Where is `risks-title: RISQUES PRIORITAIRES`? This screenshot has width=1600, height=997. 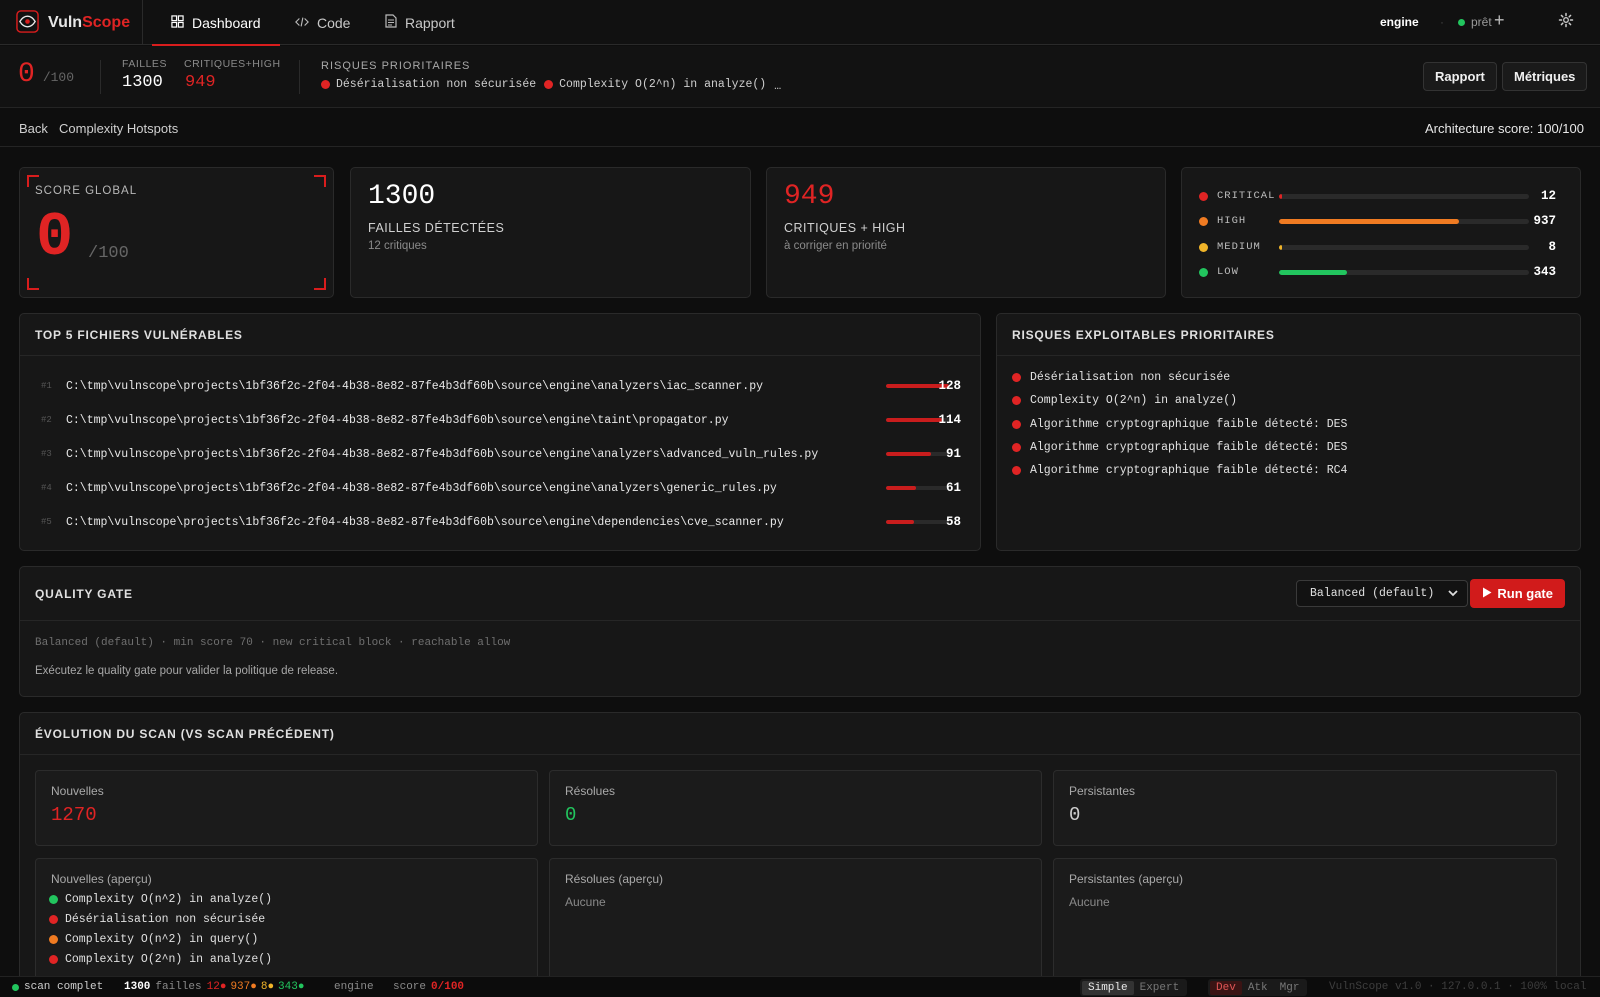
risks-title: RISQUES PRIORITAIRES is located at coordinates (396, 66).